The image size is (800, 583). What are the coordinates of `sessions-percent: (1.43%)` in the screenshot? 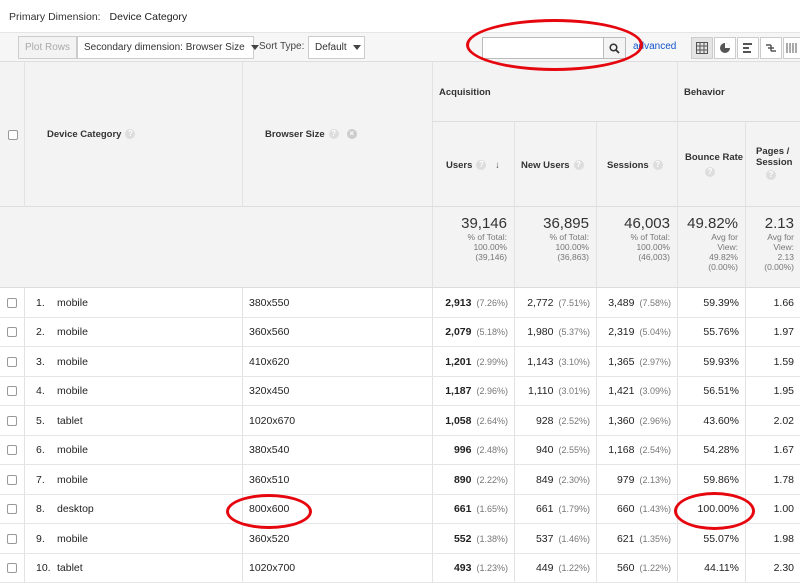 It's located at (655, 509).